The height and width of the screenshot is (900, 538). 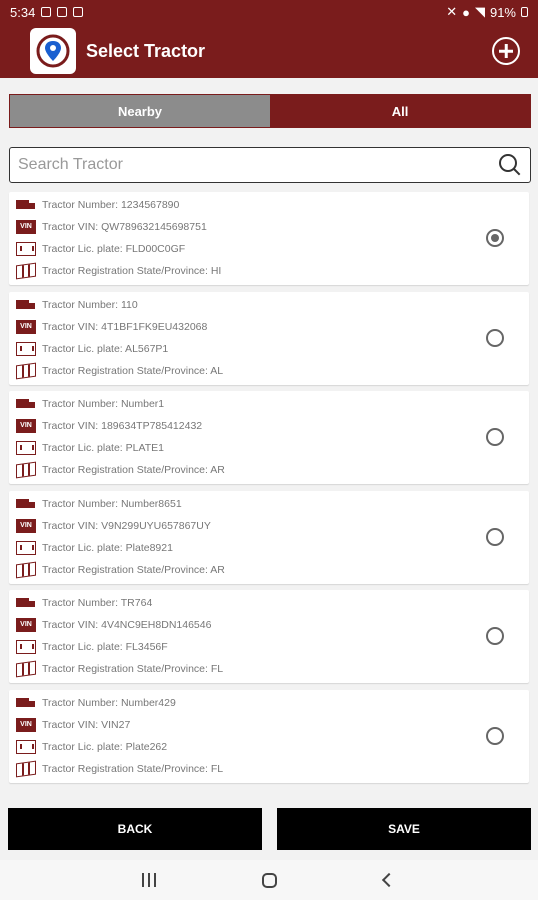 I want to click on notification-icon, so click(x=46, y=12).